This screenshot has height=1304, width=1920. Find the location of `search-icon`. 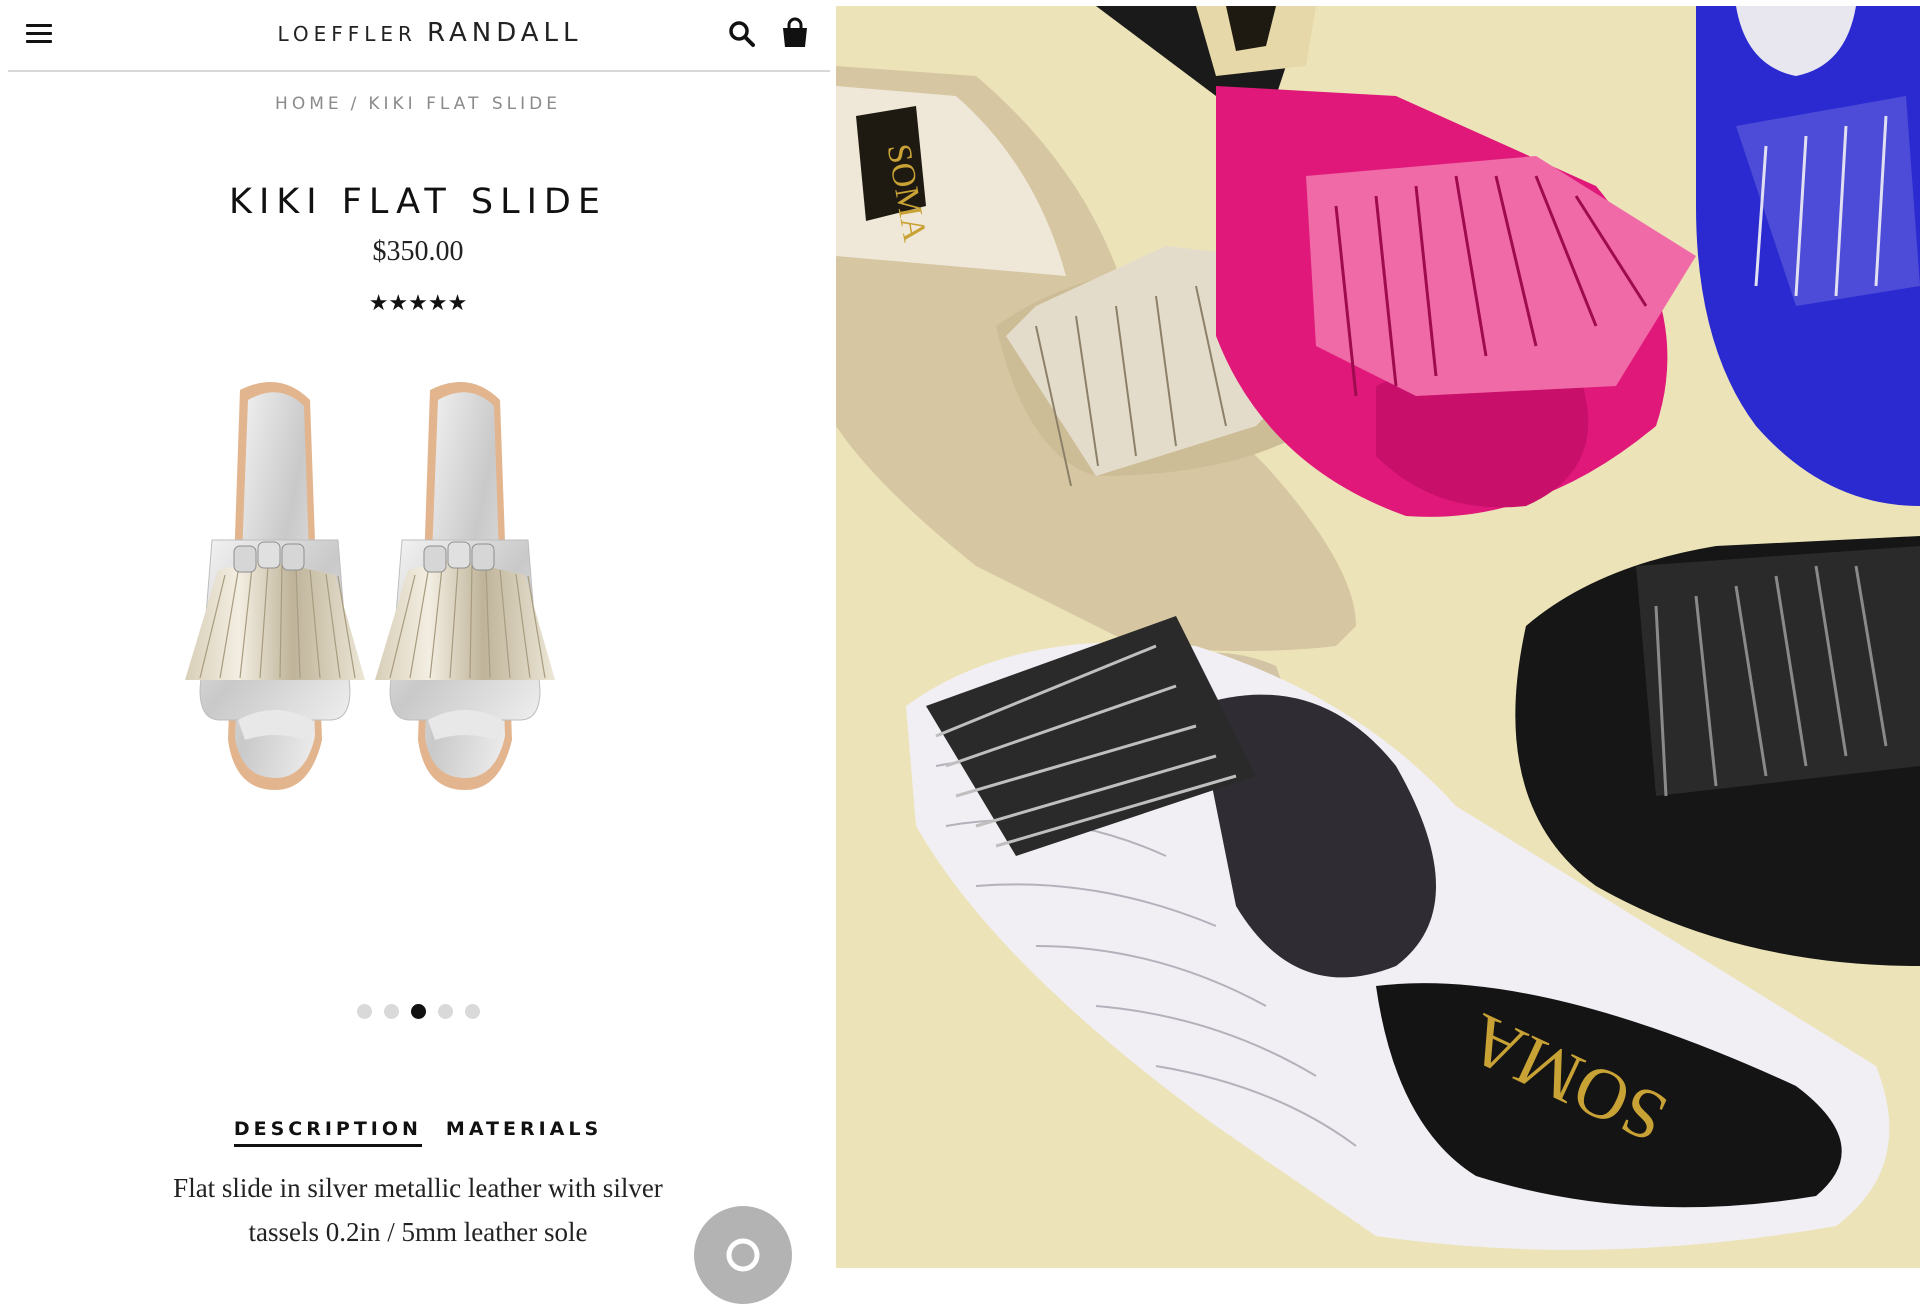

search-icon is located at coordinates (742, 34).